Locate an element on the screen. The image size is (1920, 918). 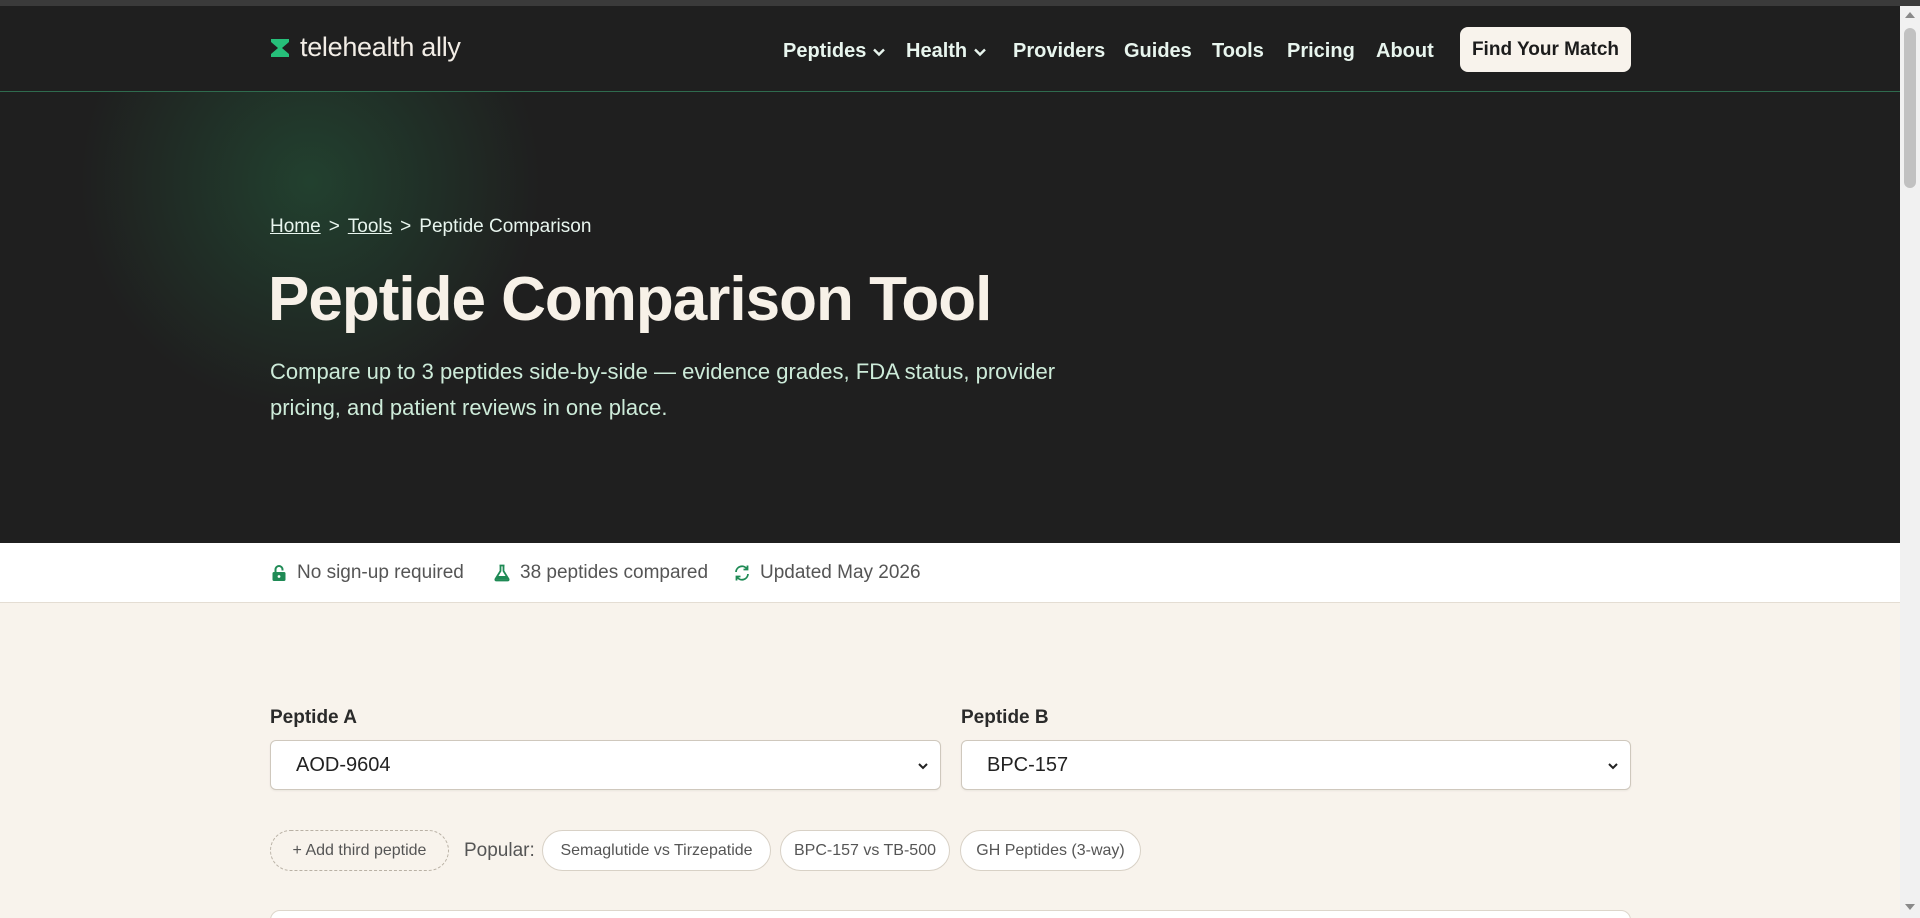
nav-tools-label: Tools is located at coordinates (1238, 51).